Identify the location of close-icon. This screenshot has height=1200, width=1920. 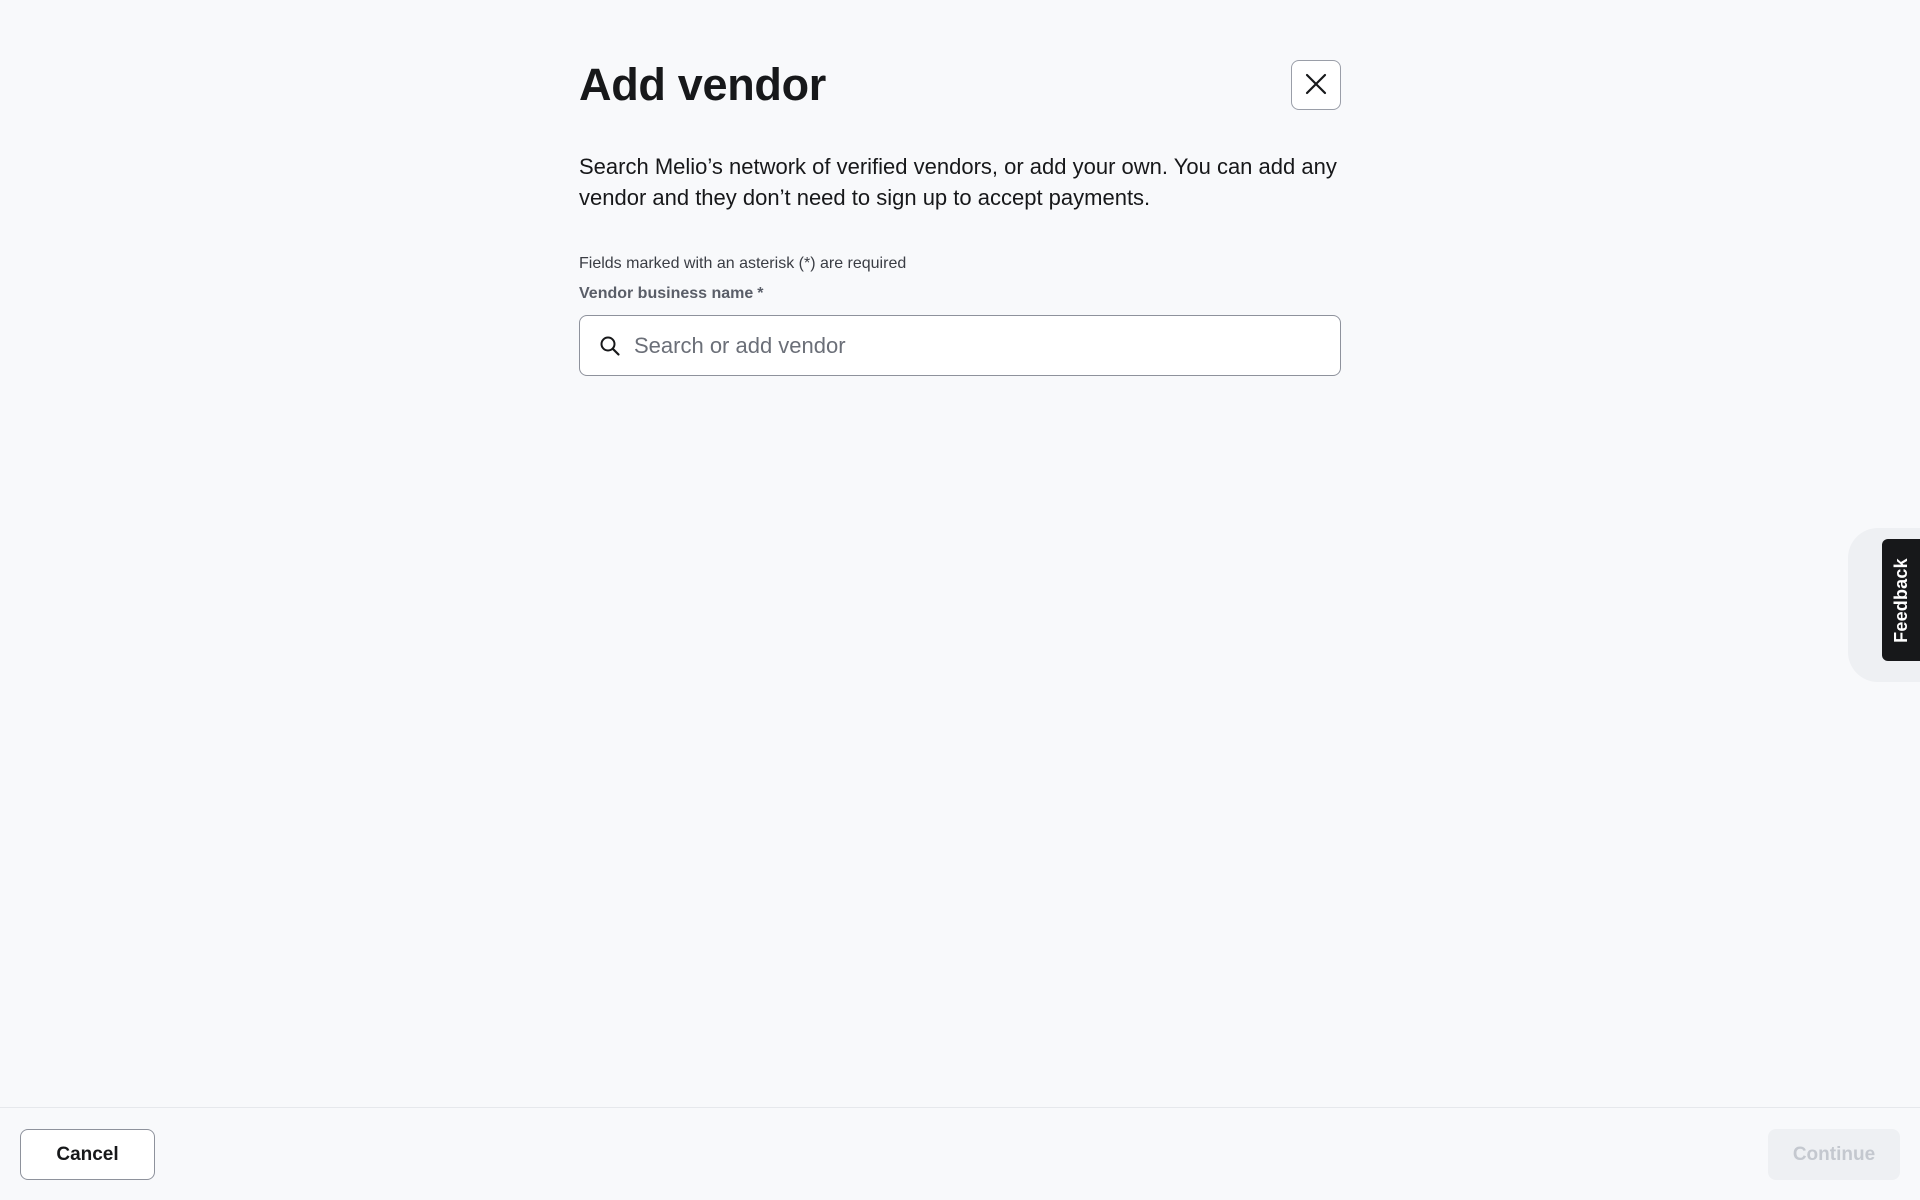
(1316, 85).